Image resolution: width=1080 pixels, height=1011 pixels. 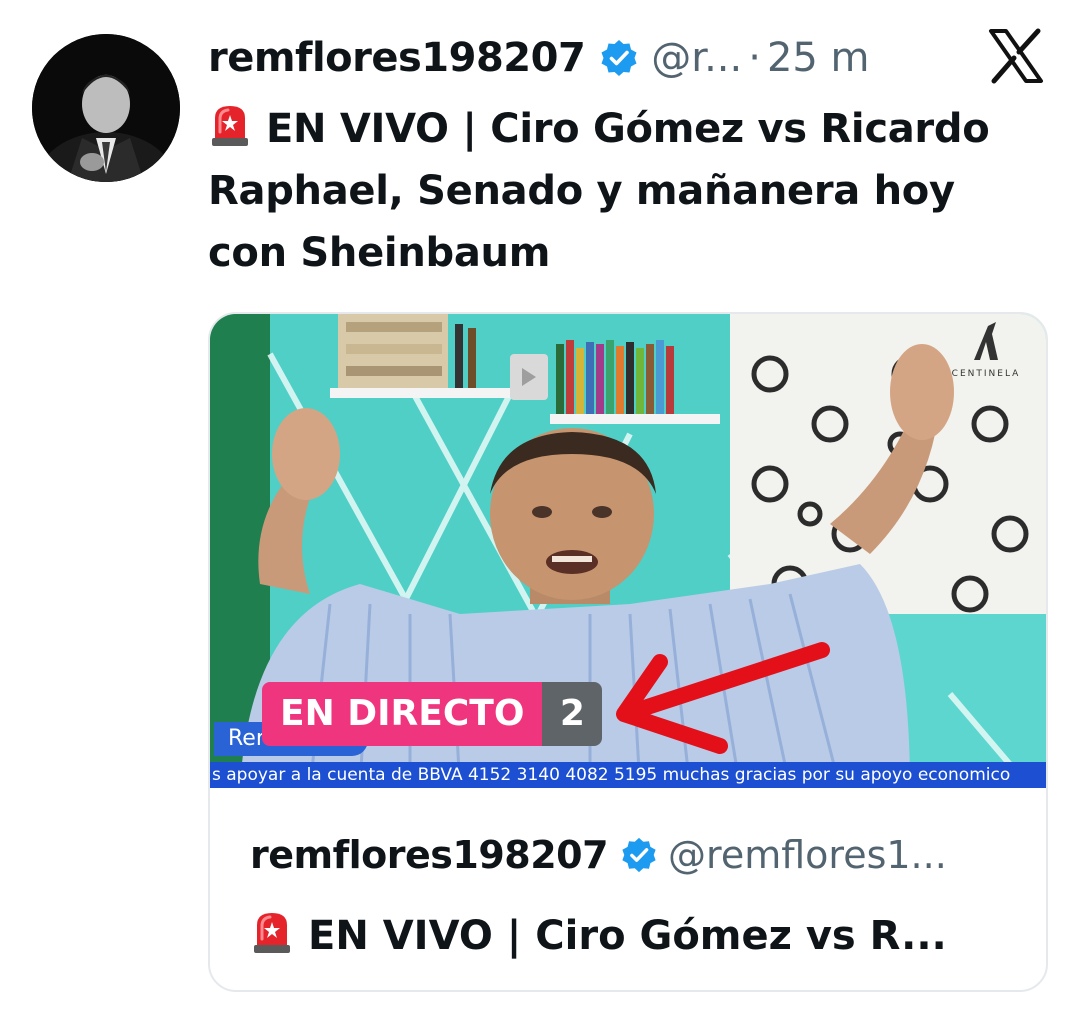 I want to click on avatar-photo, so click(x=106, y=108).